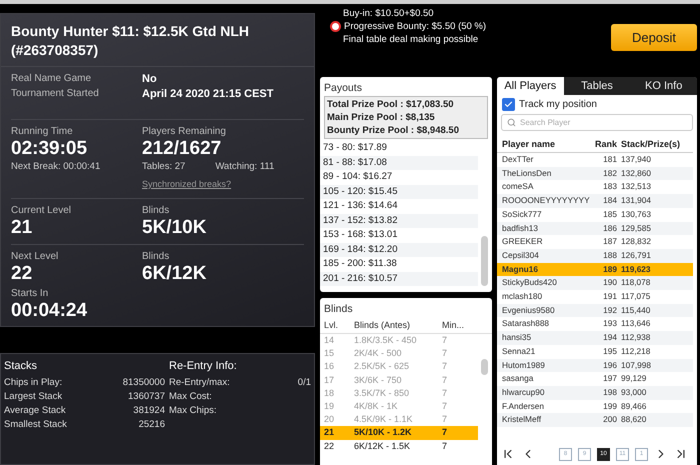 The width and height of the screenshot is (700, 465). What do you see at coordinates (175, 274) in the screenshot?
I see `next-blinds: 6K/12K` at bounding box center [175, 274].